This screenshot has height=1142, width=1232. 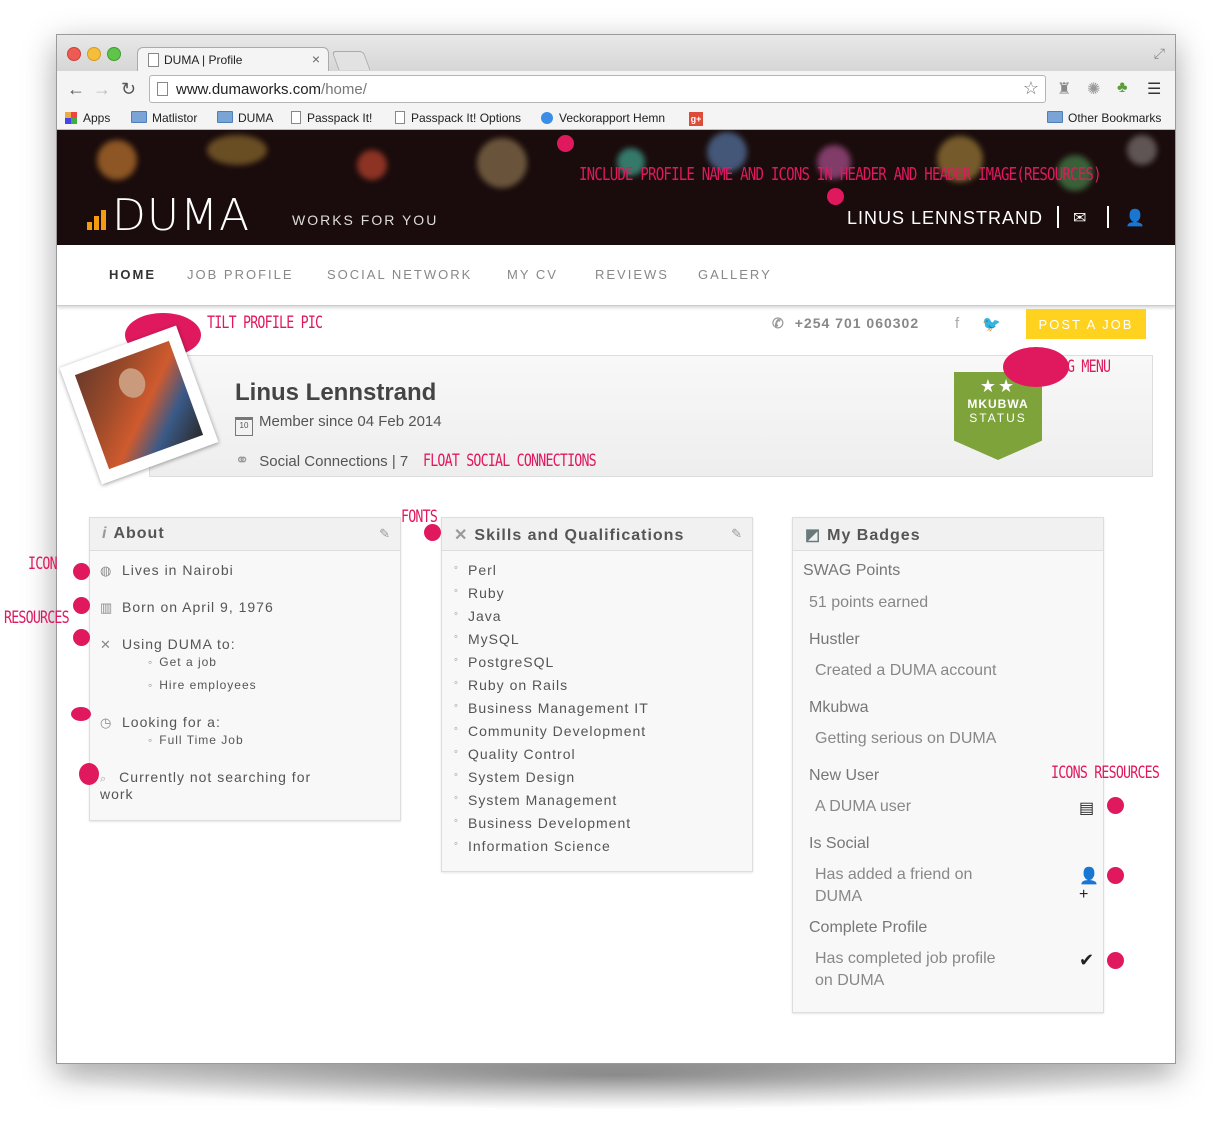 I want to click on fullscreen-icon: ⤢, so click(x=1159, y=53).